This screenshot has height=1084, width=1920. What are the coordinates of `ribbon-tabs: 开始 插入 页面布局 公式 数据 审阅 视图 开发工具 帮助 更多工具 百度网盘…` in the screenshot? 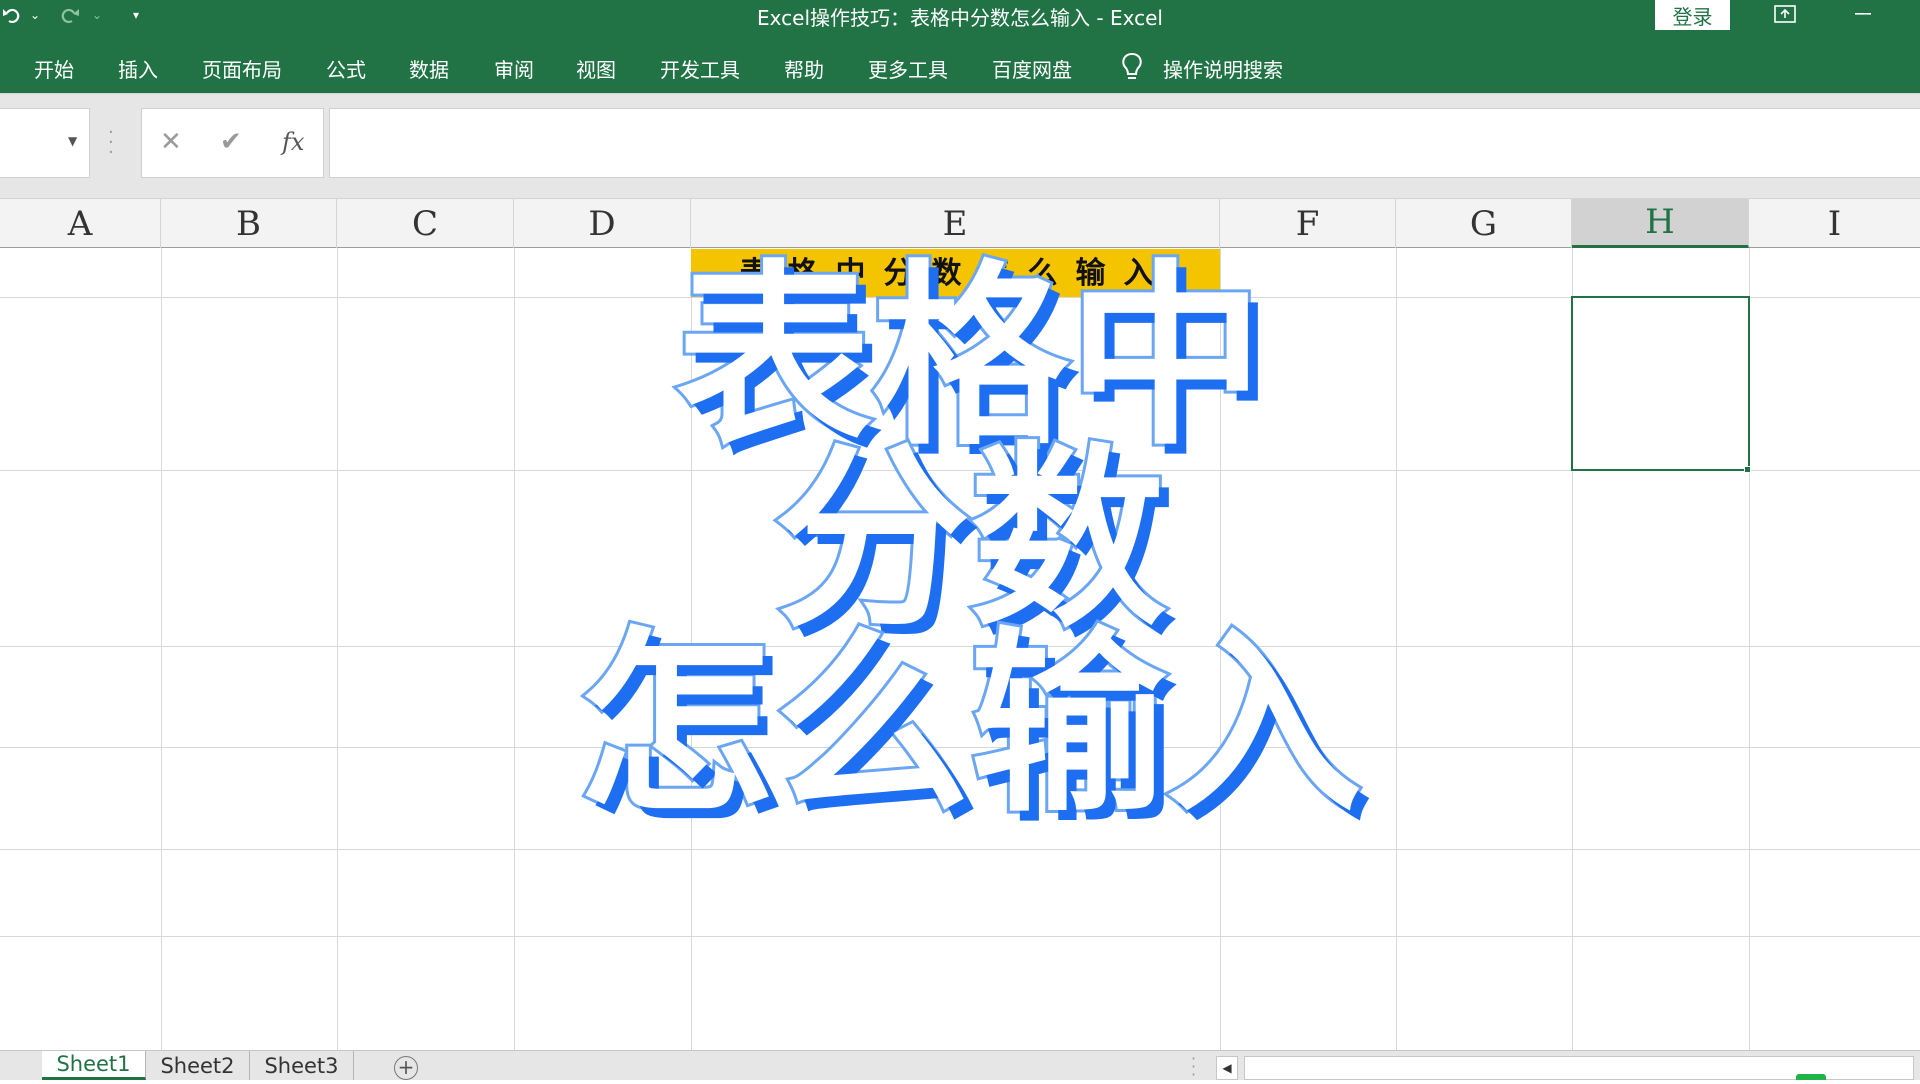 It's located at (960, 61).